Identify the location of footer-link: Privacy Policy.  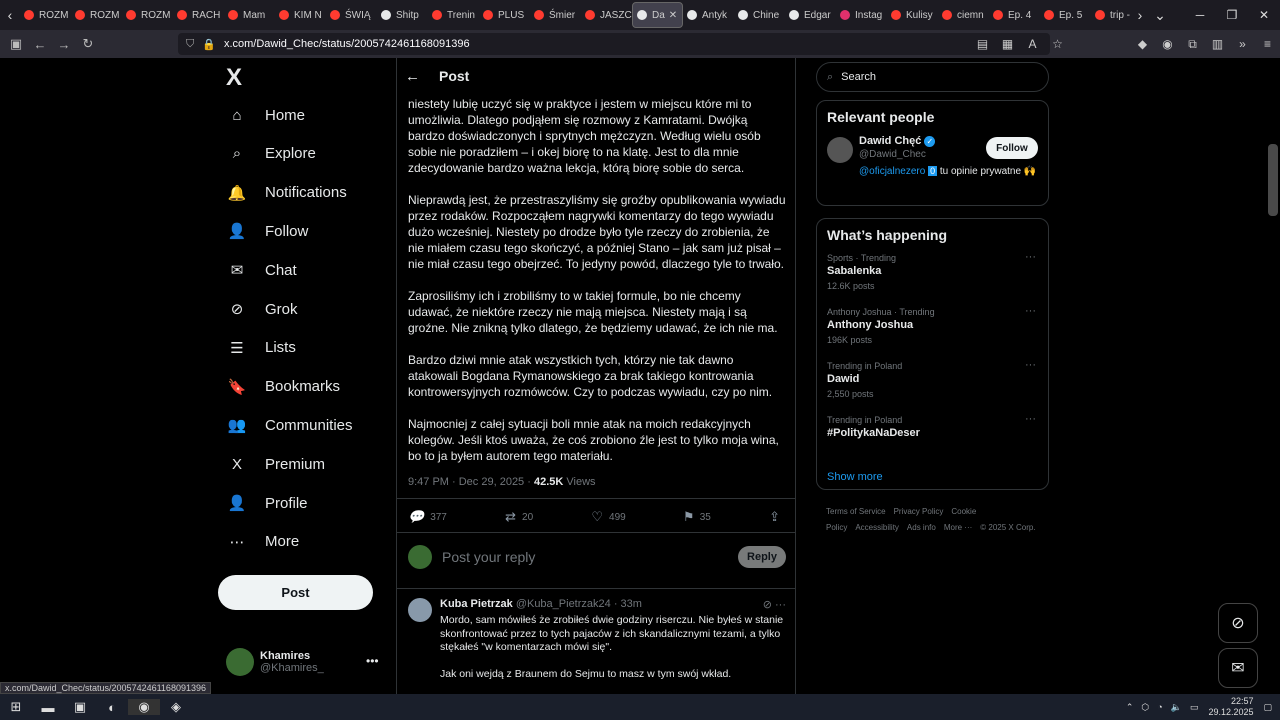
(919, 511).